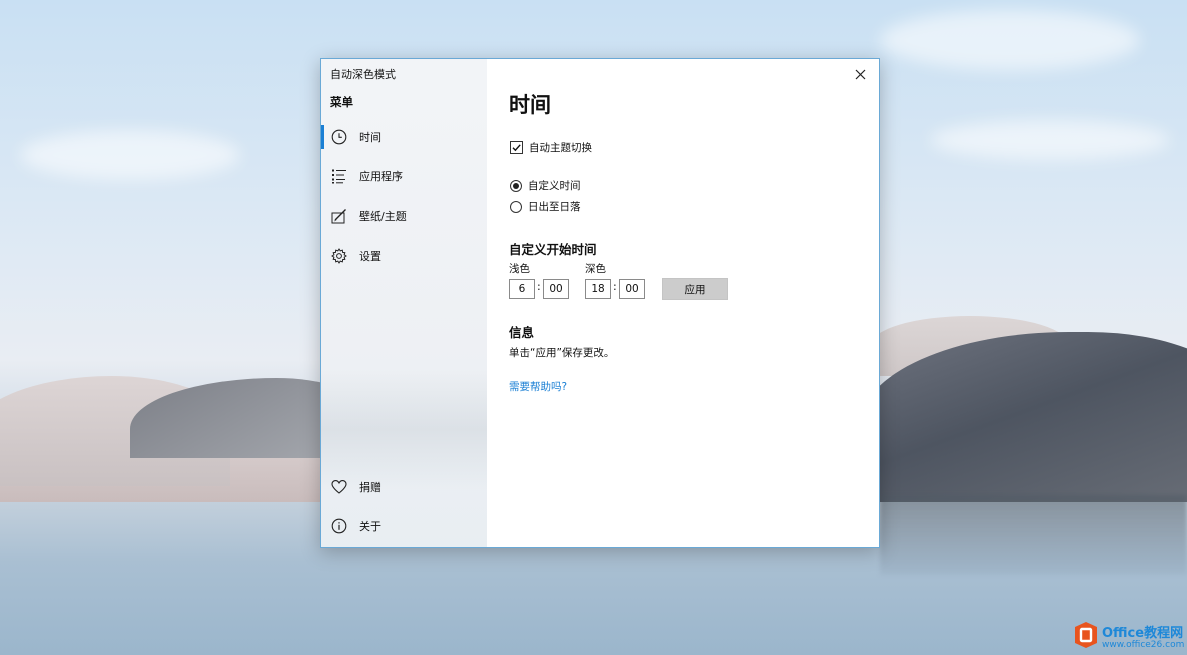  Describe the element at coordinates (370, 256) in the screenshot. I see `sidebar-item-label: 设置` at that location.